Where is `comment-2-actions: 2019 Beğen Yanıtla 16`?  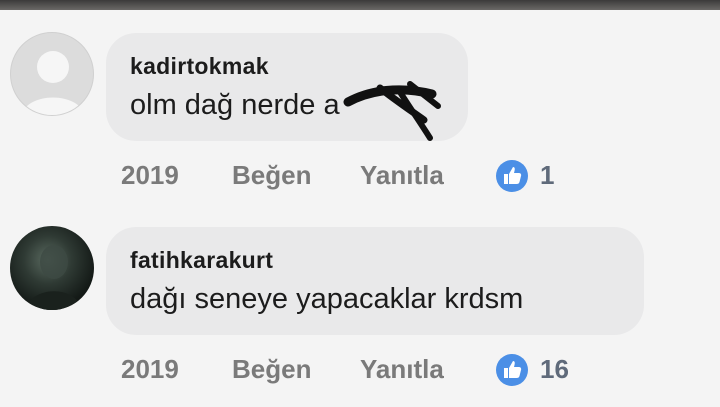 comment-2-actions: 2019 Beğen Yanıtla 16 is located at coordinates (360, 370).